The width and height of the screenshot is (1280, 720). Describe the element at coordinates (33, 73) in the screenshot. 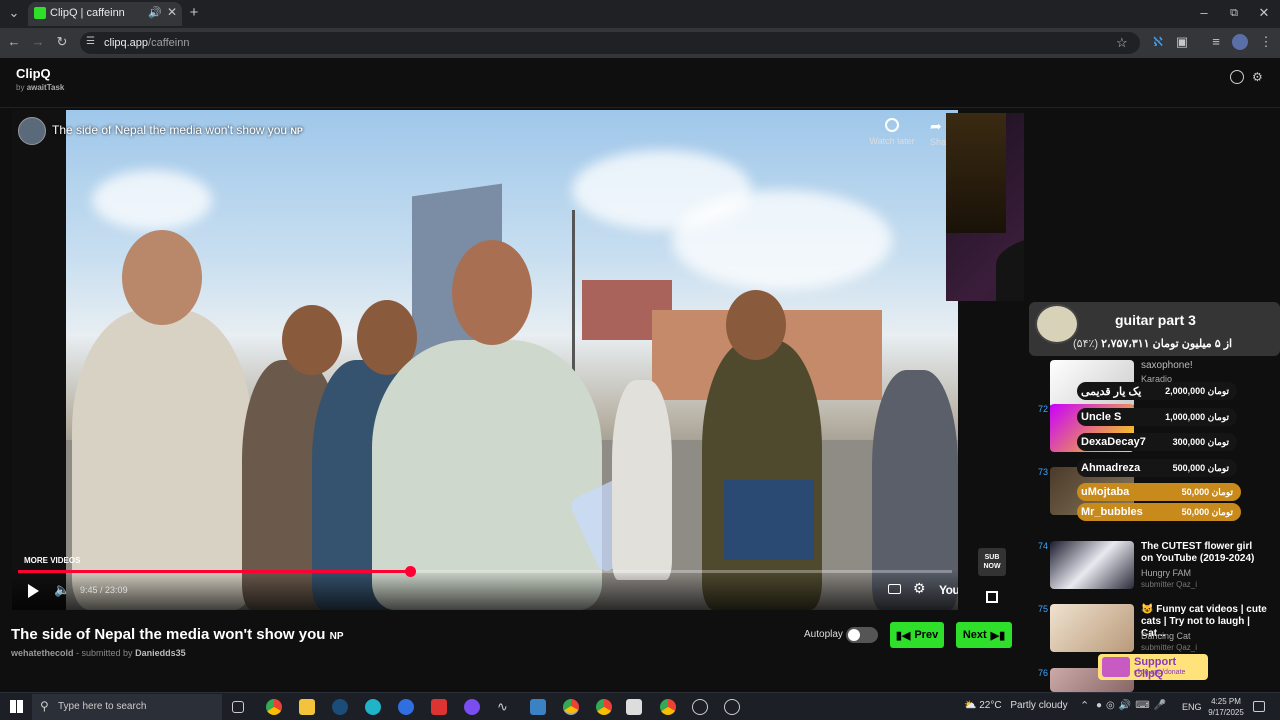

I see `brand-name: ClipQ` at that location.